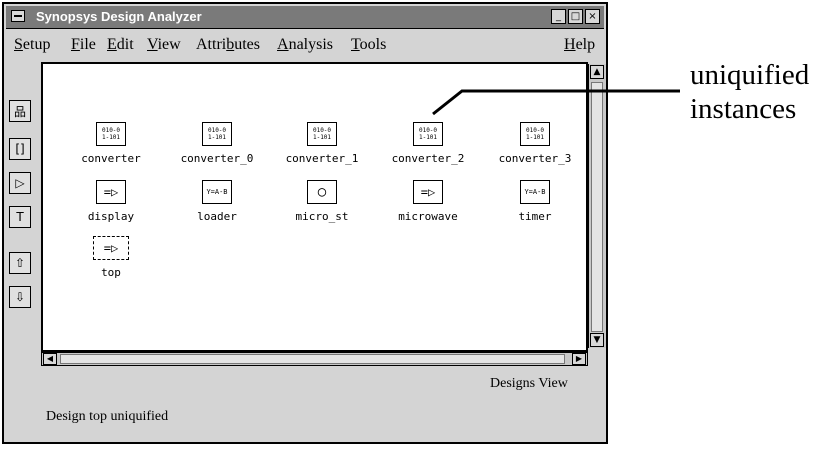 This screenshot has height=449, width=833. What do you see at coordinates (750, 75) in the screenshot?
I see `annotation-line-1: uniquified` at bounding box center [750, 75].